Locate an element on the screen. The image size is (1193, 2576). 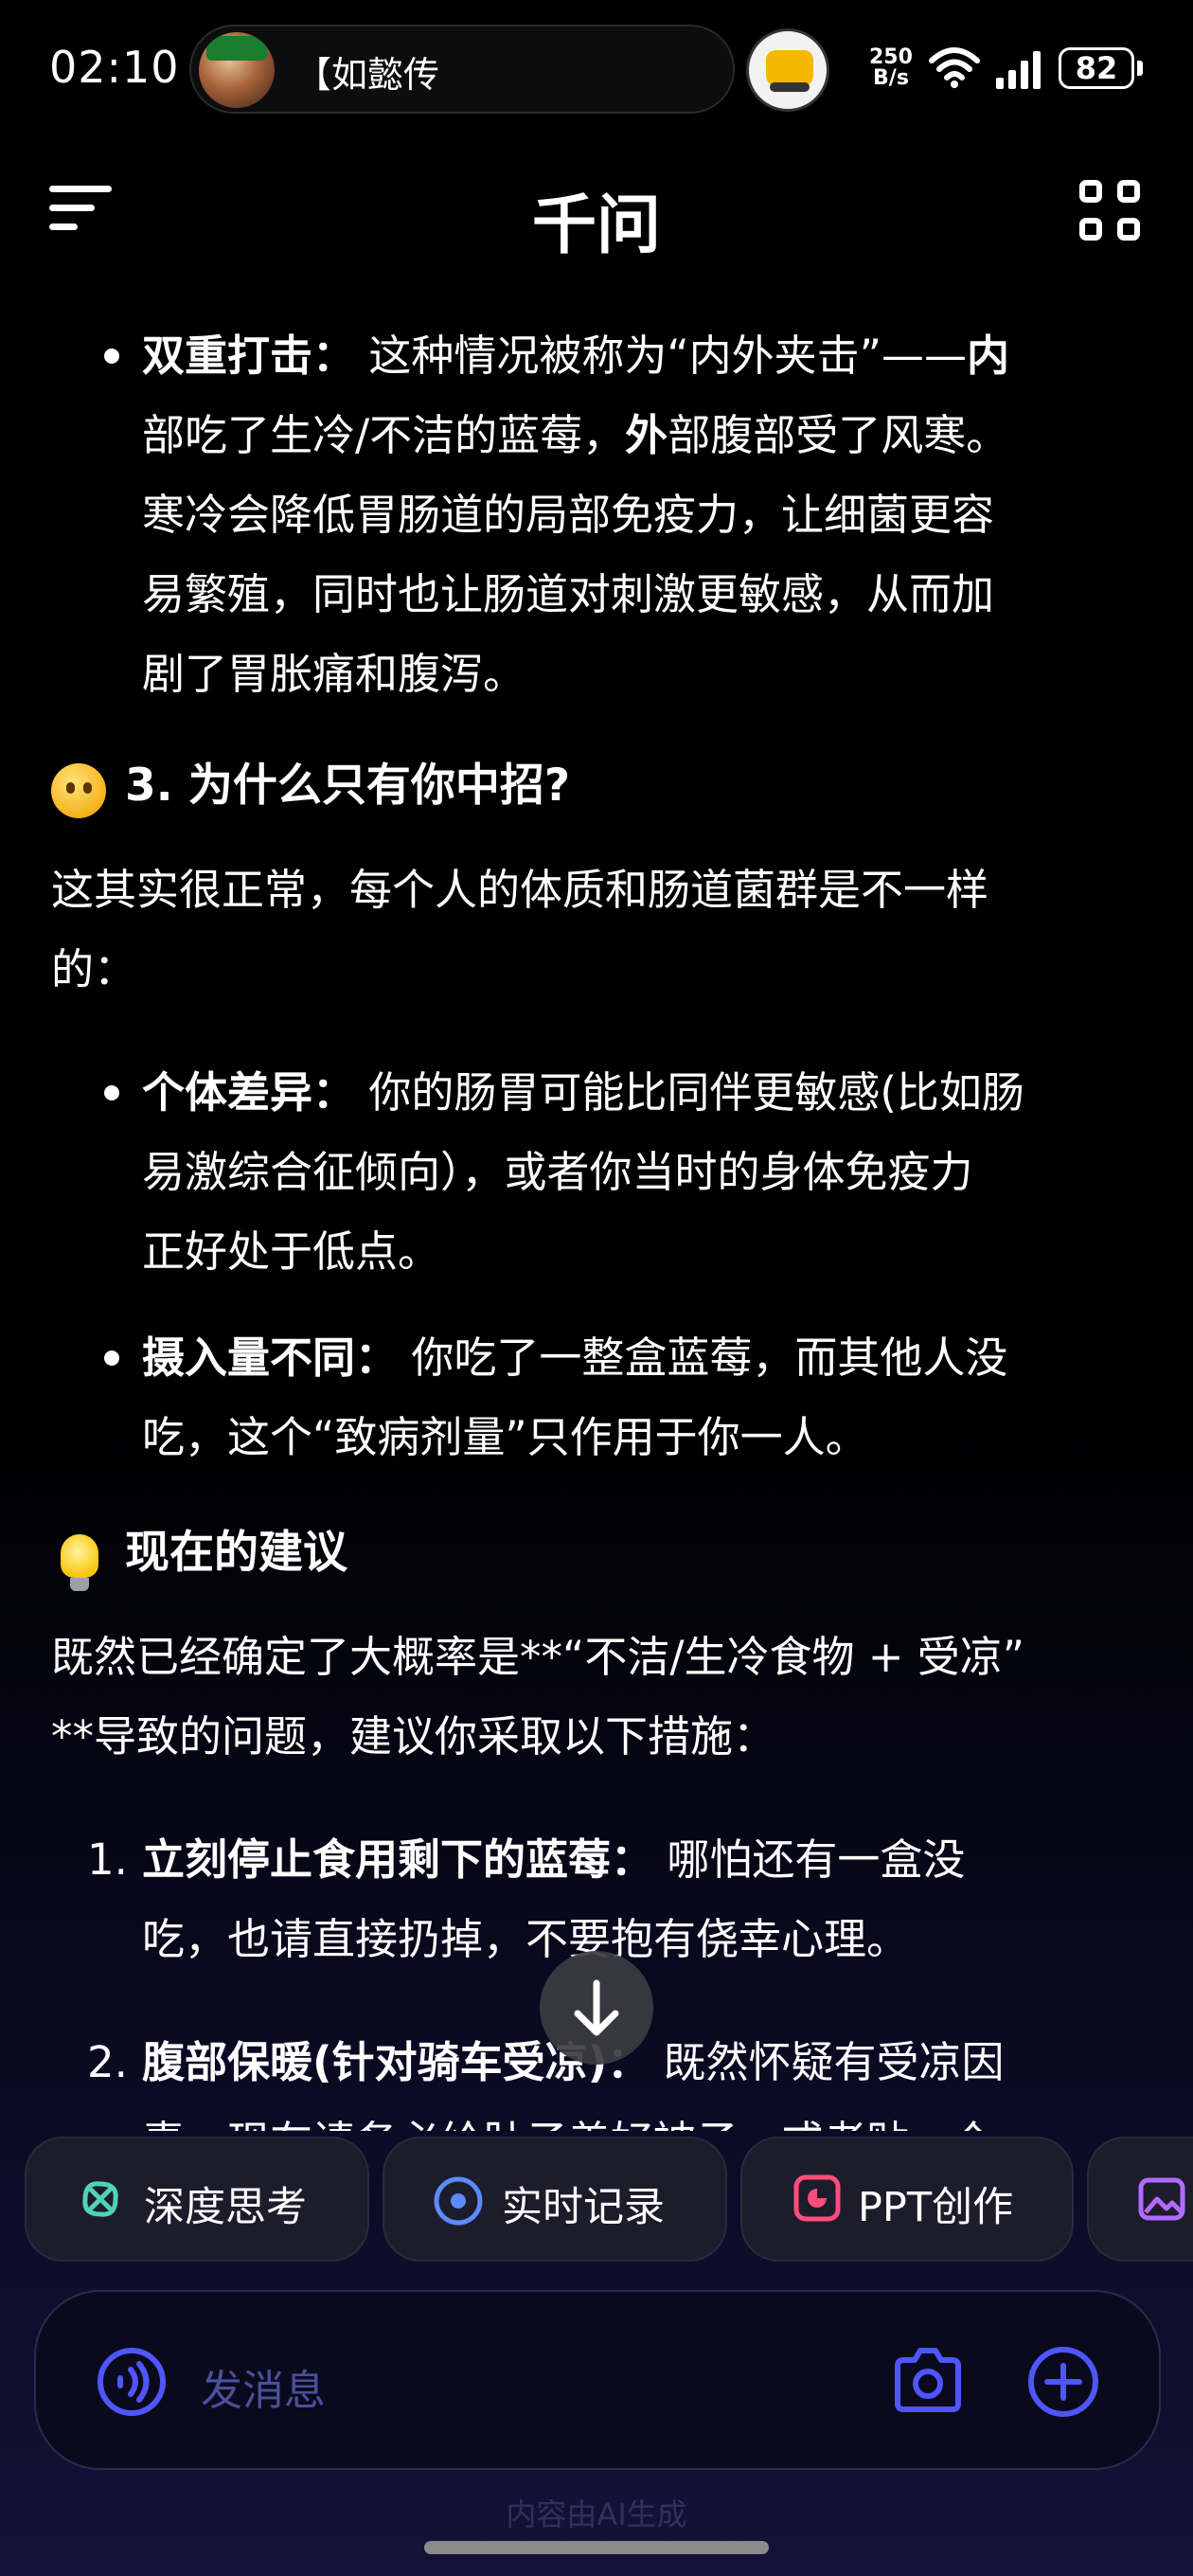
bullet1-line4: 易繁殖，同时也让肠道对刺激更敏感，从而加 is located at coordinates (568, 594).